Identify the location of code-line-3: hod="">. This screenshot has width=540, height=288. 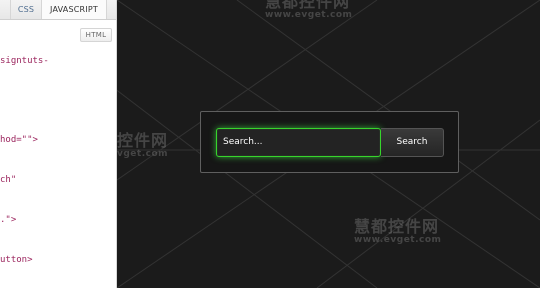
(19, 140).